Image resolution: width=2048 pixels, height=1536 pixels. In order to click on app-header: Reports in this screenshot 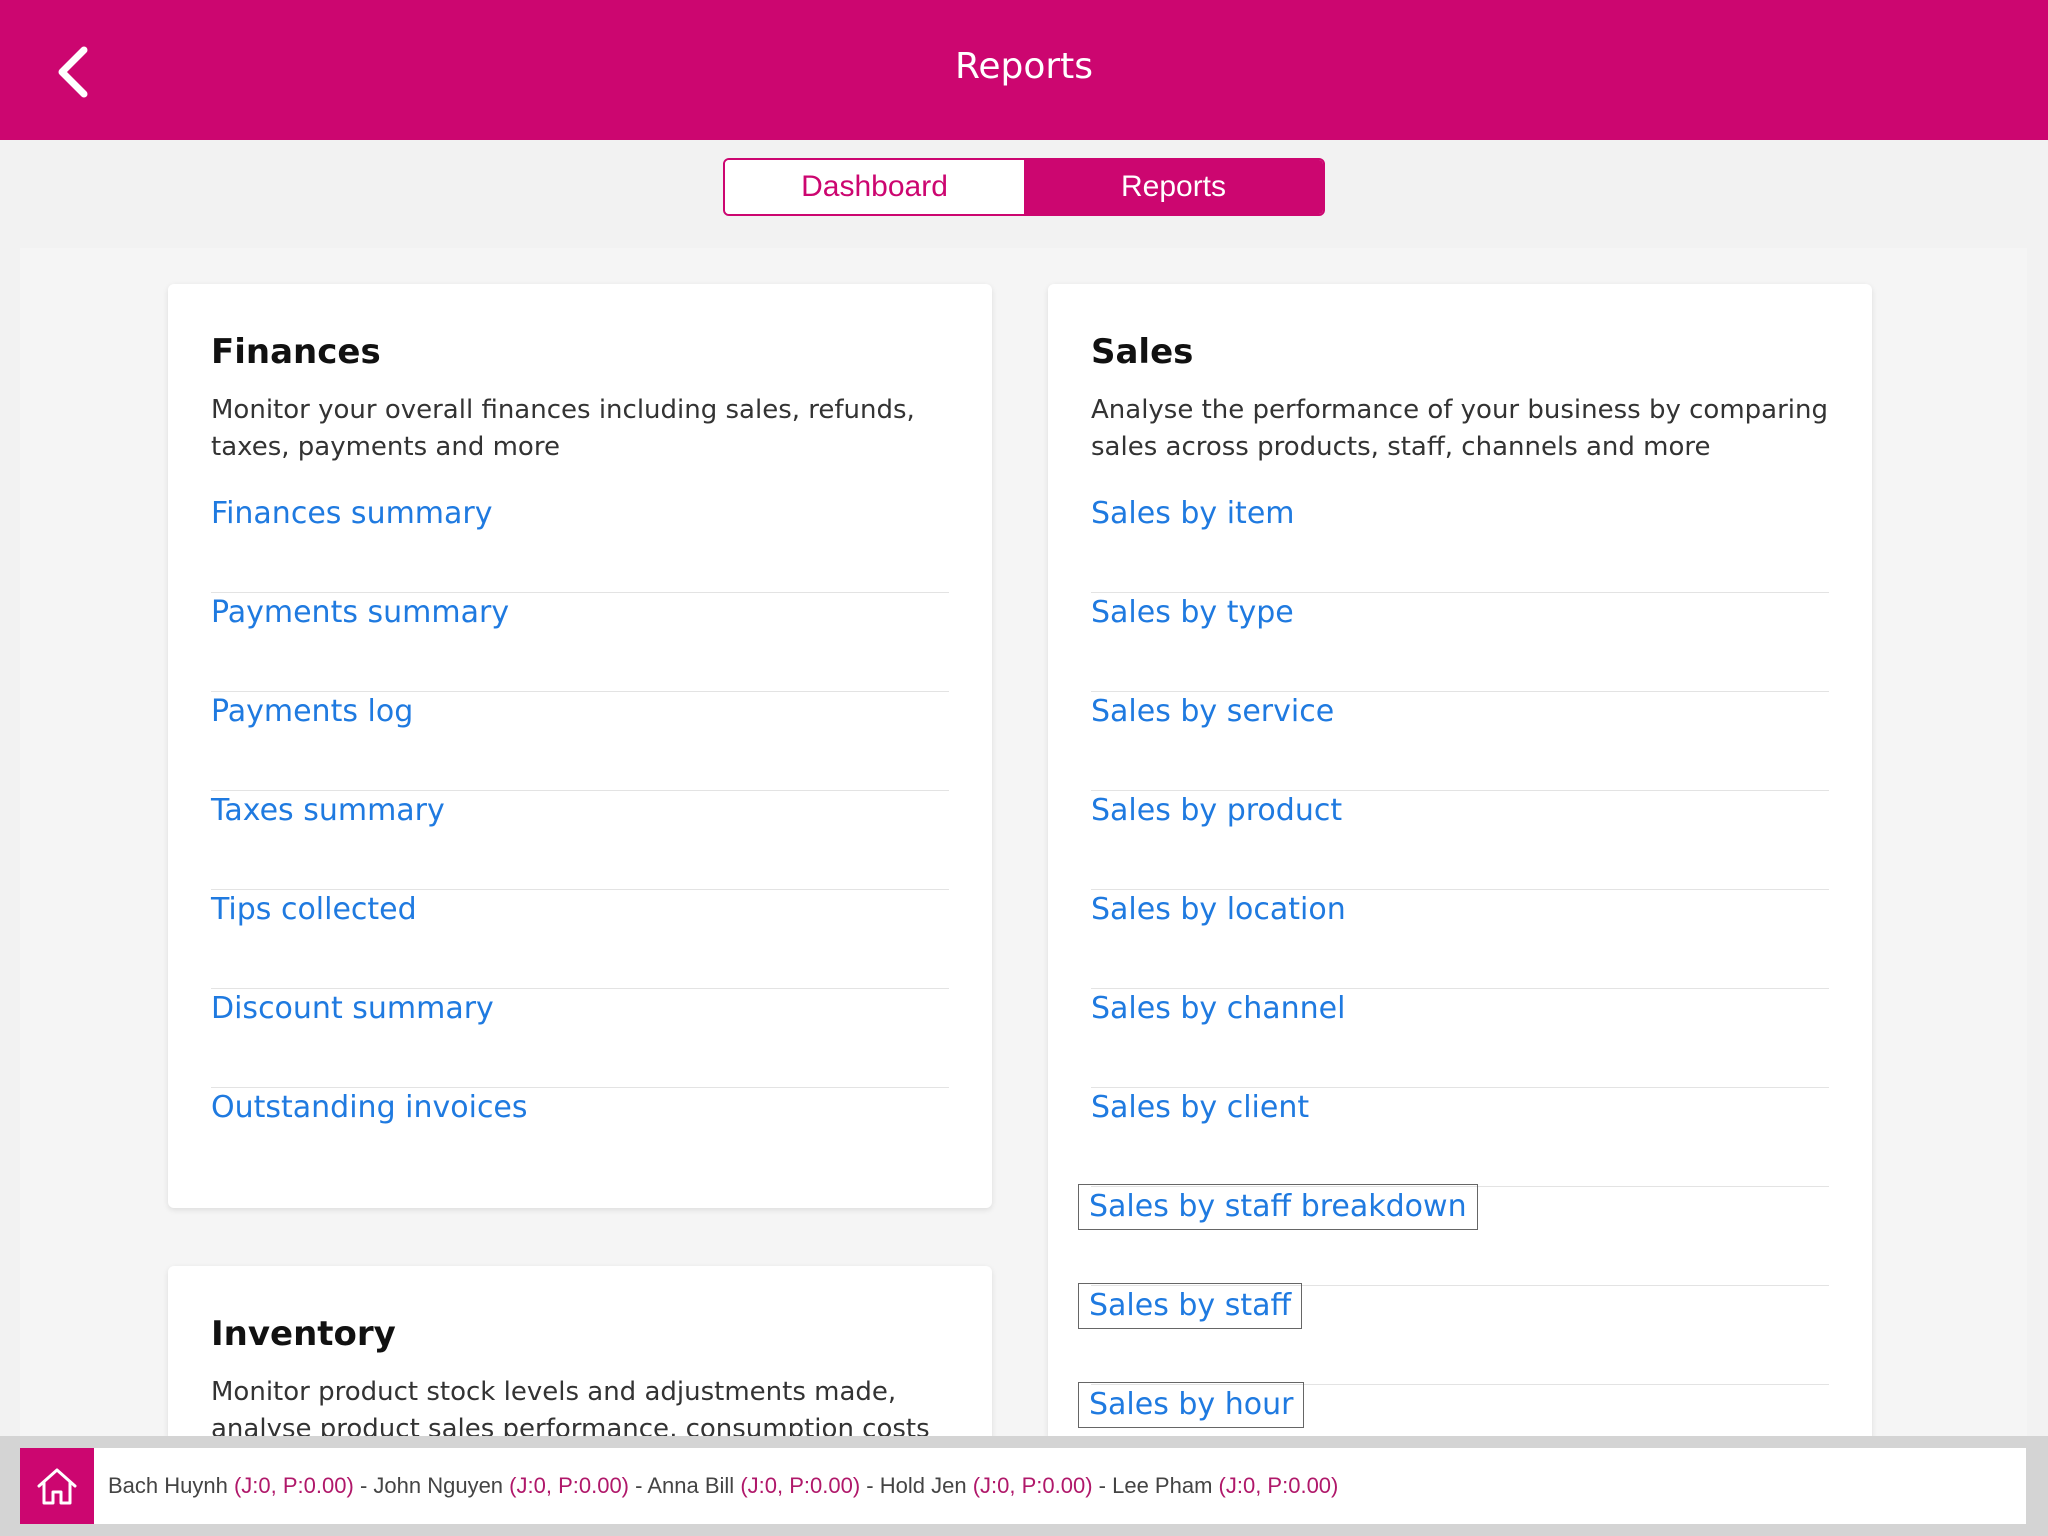, I will do `click(1024, 70)`.